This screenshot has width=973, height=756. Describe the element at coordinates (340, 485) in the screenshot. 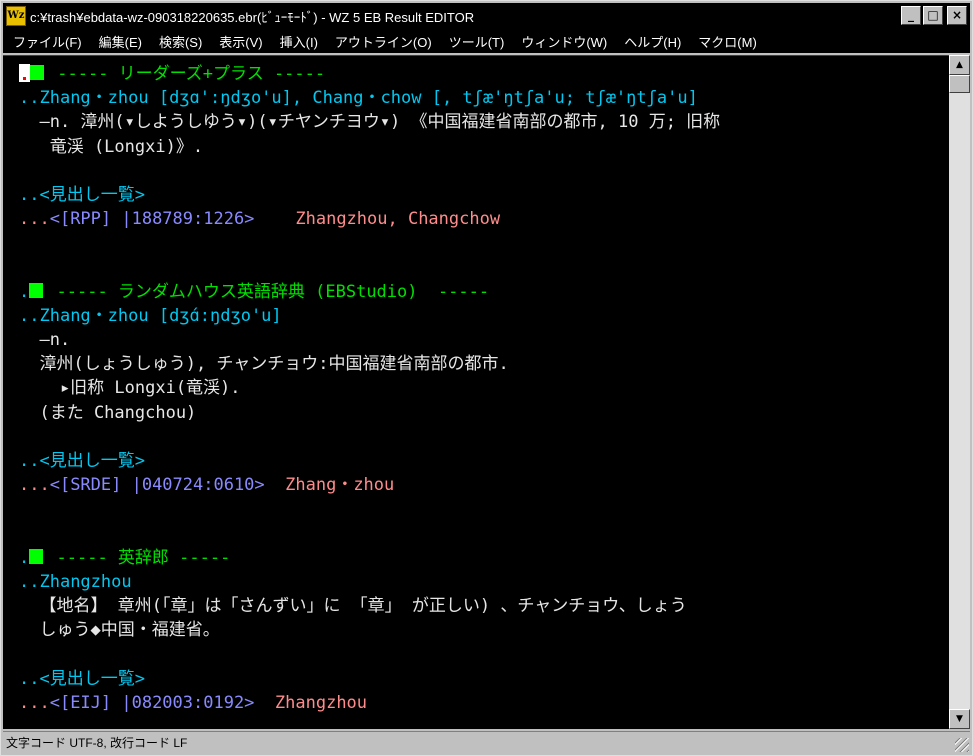

I see `entry-word: Zhang・zhou` at that location.